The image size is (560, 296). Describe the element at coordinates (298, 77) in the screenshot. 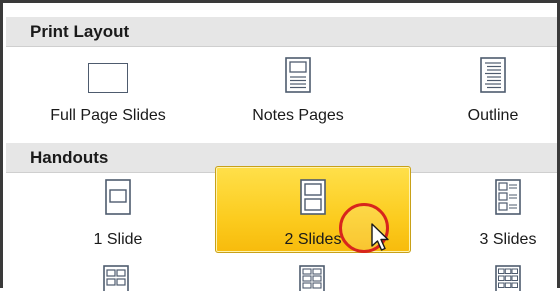

I see `notes-page-icon` at that location.